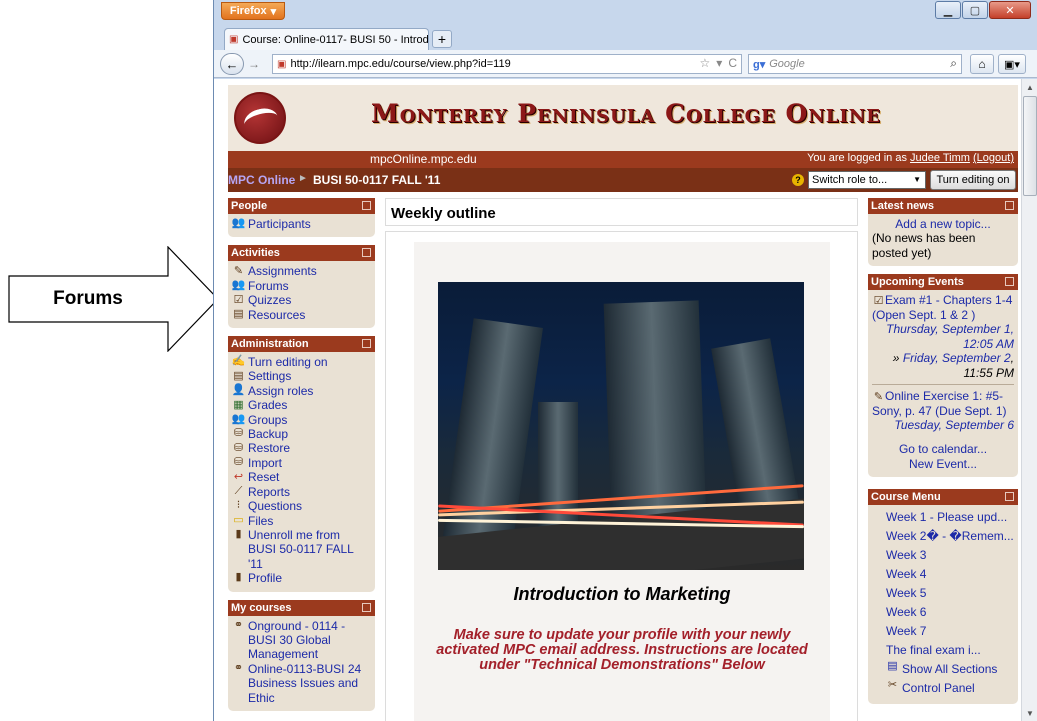 Image resolution: width=1037 pixels, height=721 pixels. What do you see at coordinates (282, 271) in the screenshot?
I see `sidebar-item-label: Assignments` at bounding box center [282, 271].